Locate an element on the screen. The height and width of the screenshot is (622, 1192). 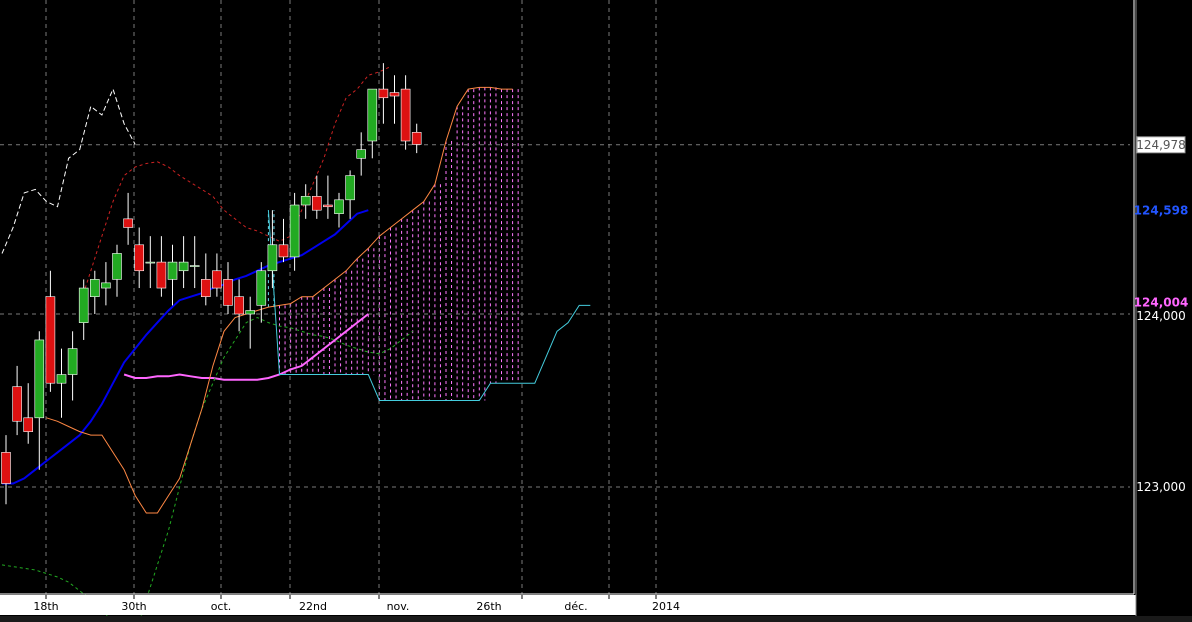
x-tick-label: 26th is located at coordinates (488, 606).